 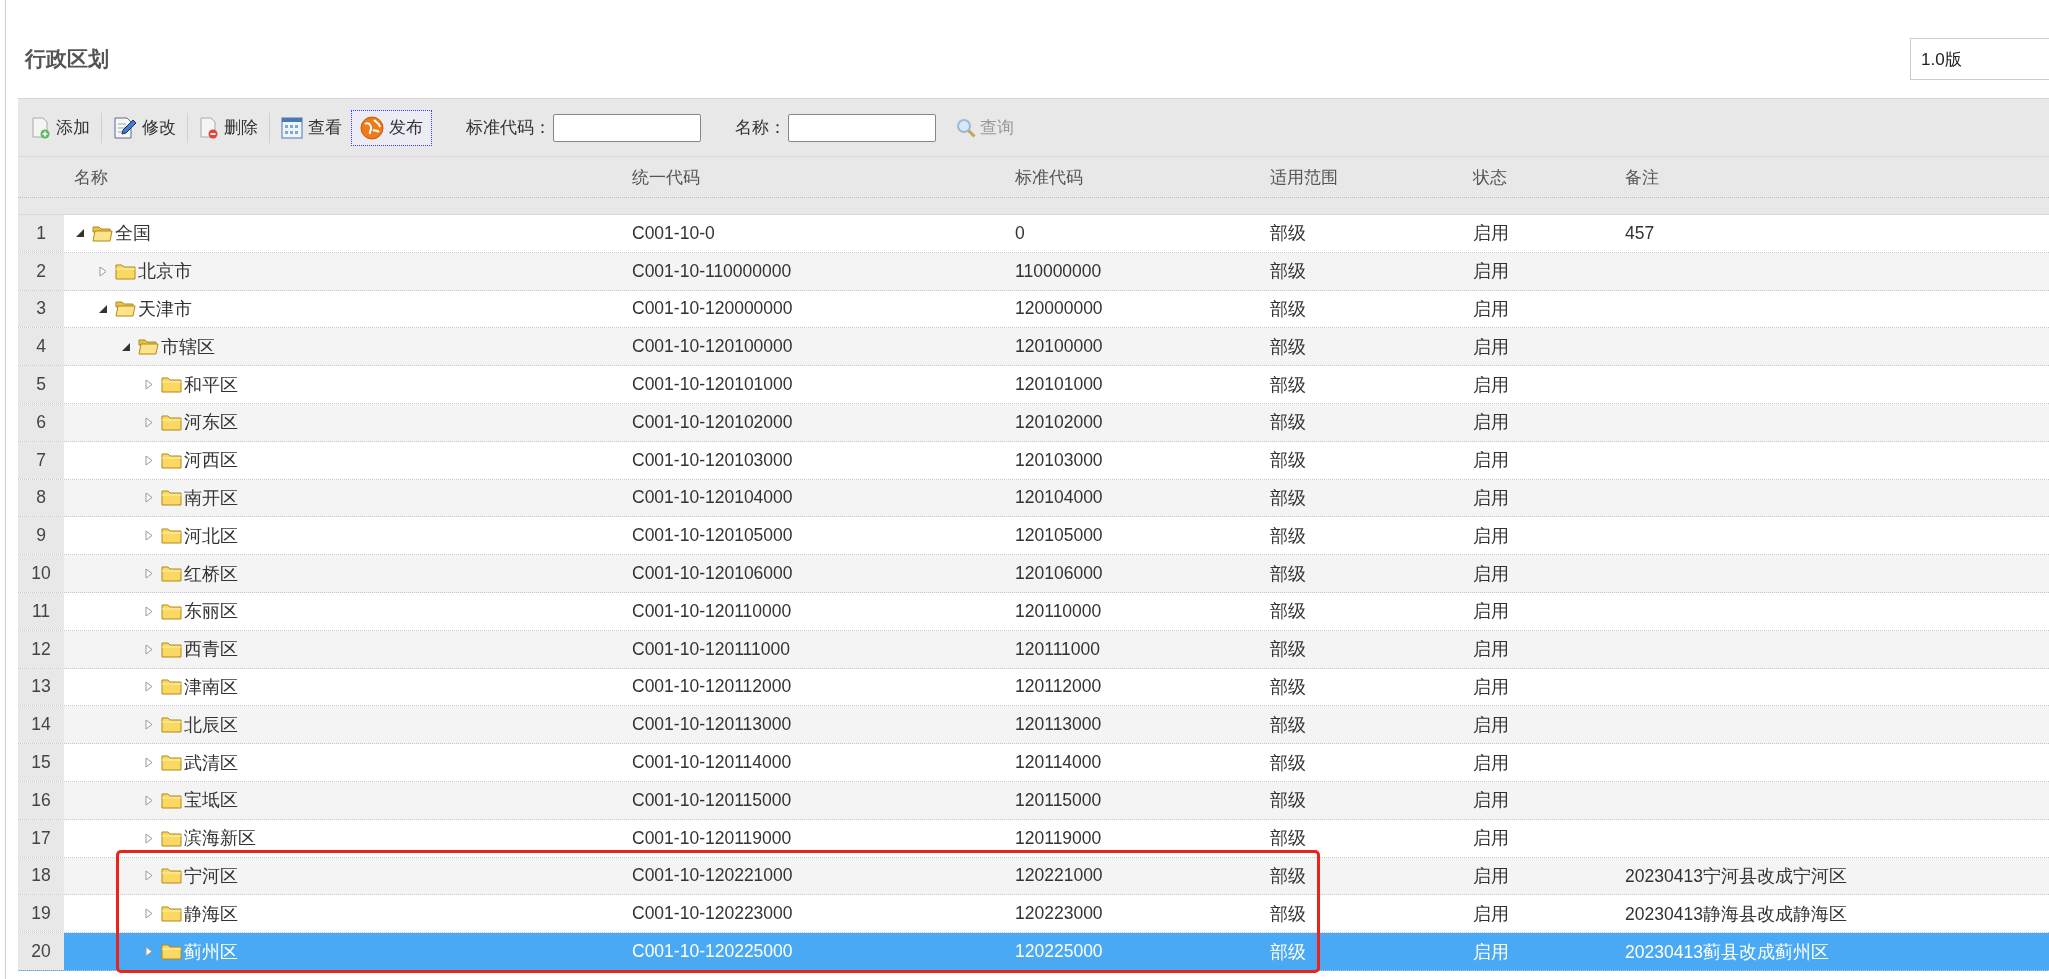 I want to click on table-row: 14 北辰区 C001-10-120113000 120113000 部级 启用, so click(x=1033, y=725).